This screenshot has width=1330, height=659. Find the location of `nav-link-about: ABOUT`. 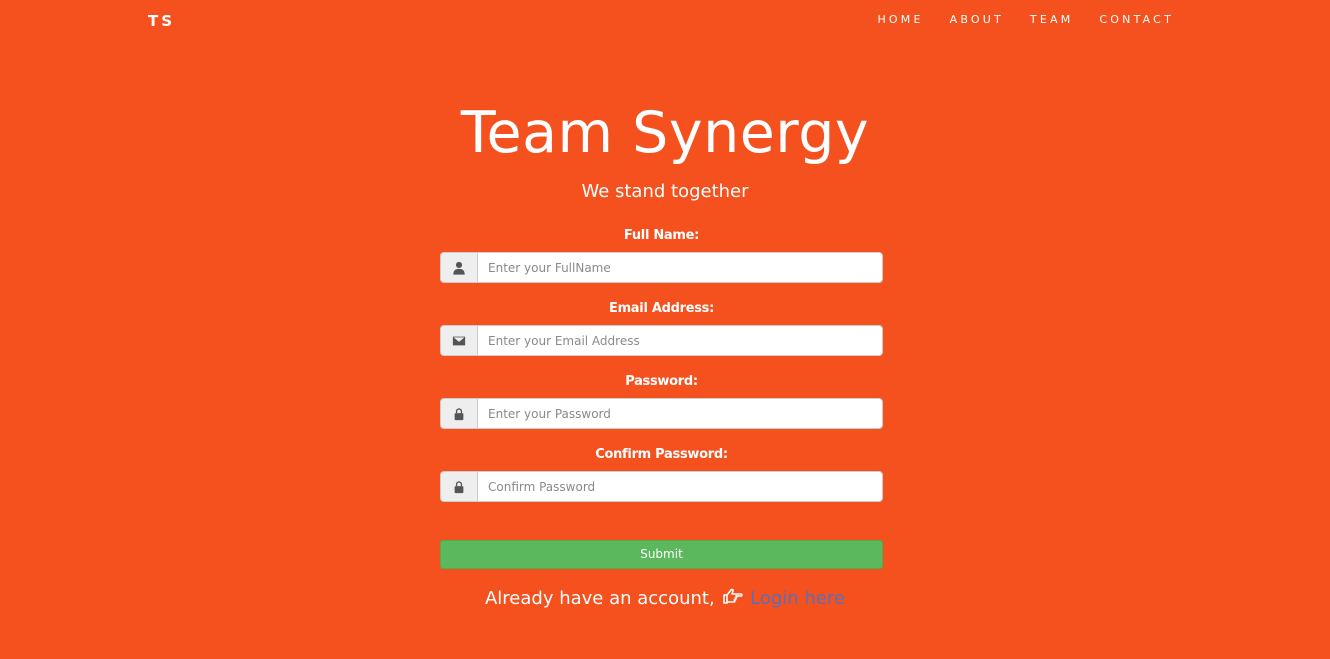

nav-link-about: ABOUT is located at coordinates (977, 19).